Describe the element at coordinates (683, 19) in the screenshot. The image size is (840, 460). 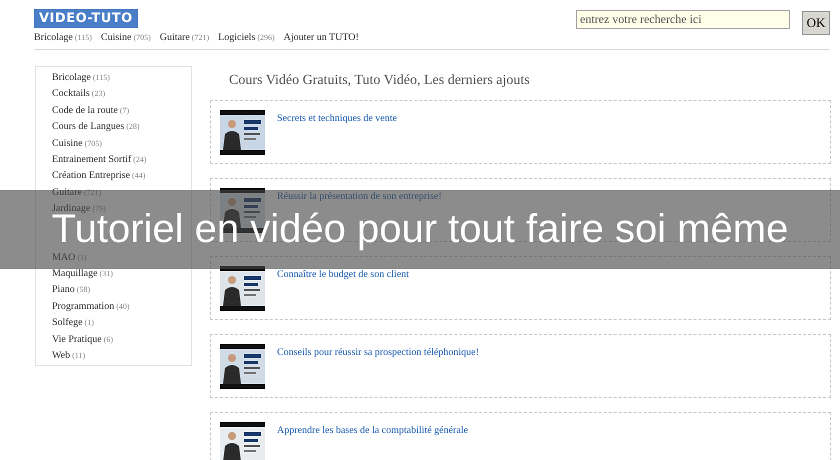
I see `search-field: entrez votre recherche ici` at that location.